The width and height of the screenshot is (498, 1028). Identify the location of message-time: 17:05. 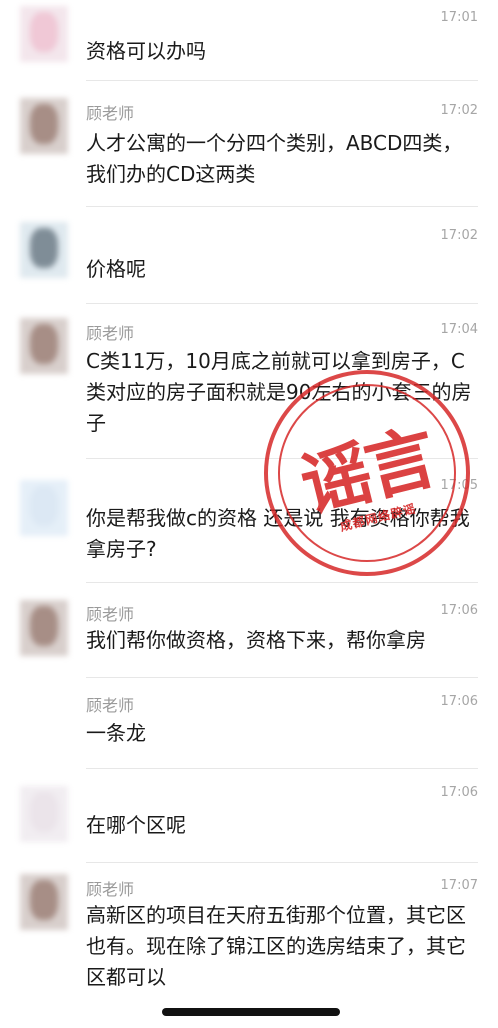
(459, 485).